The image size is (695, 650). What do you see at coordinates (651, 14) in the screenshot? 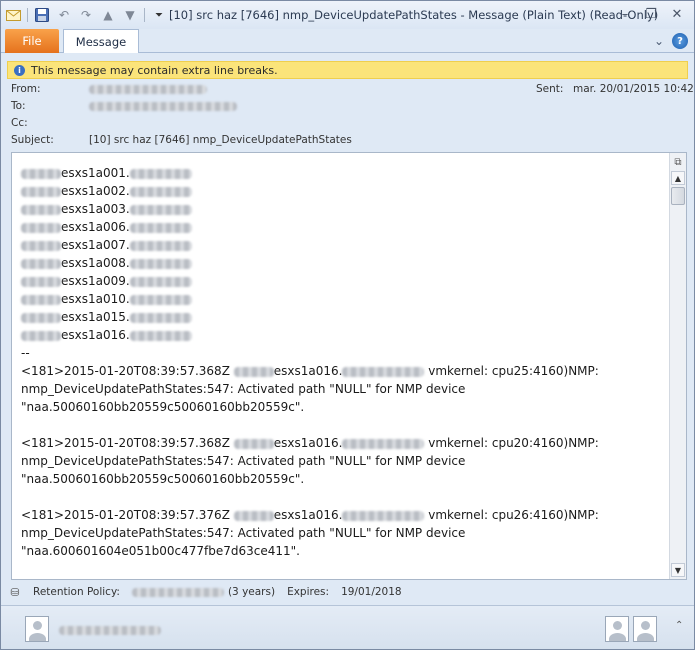
I see `restore-icon: ❐` at bounding box center [651, 14].